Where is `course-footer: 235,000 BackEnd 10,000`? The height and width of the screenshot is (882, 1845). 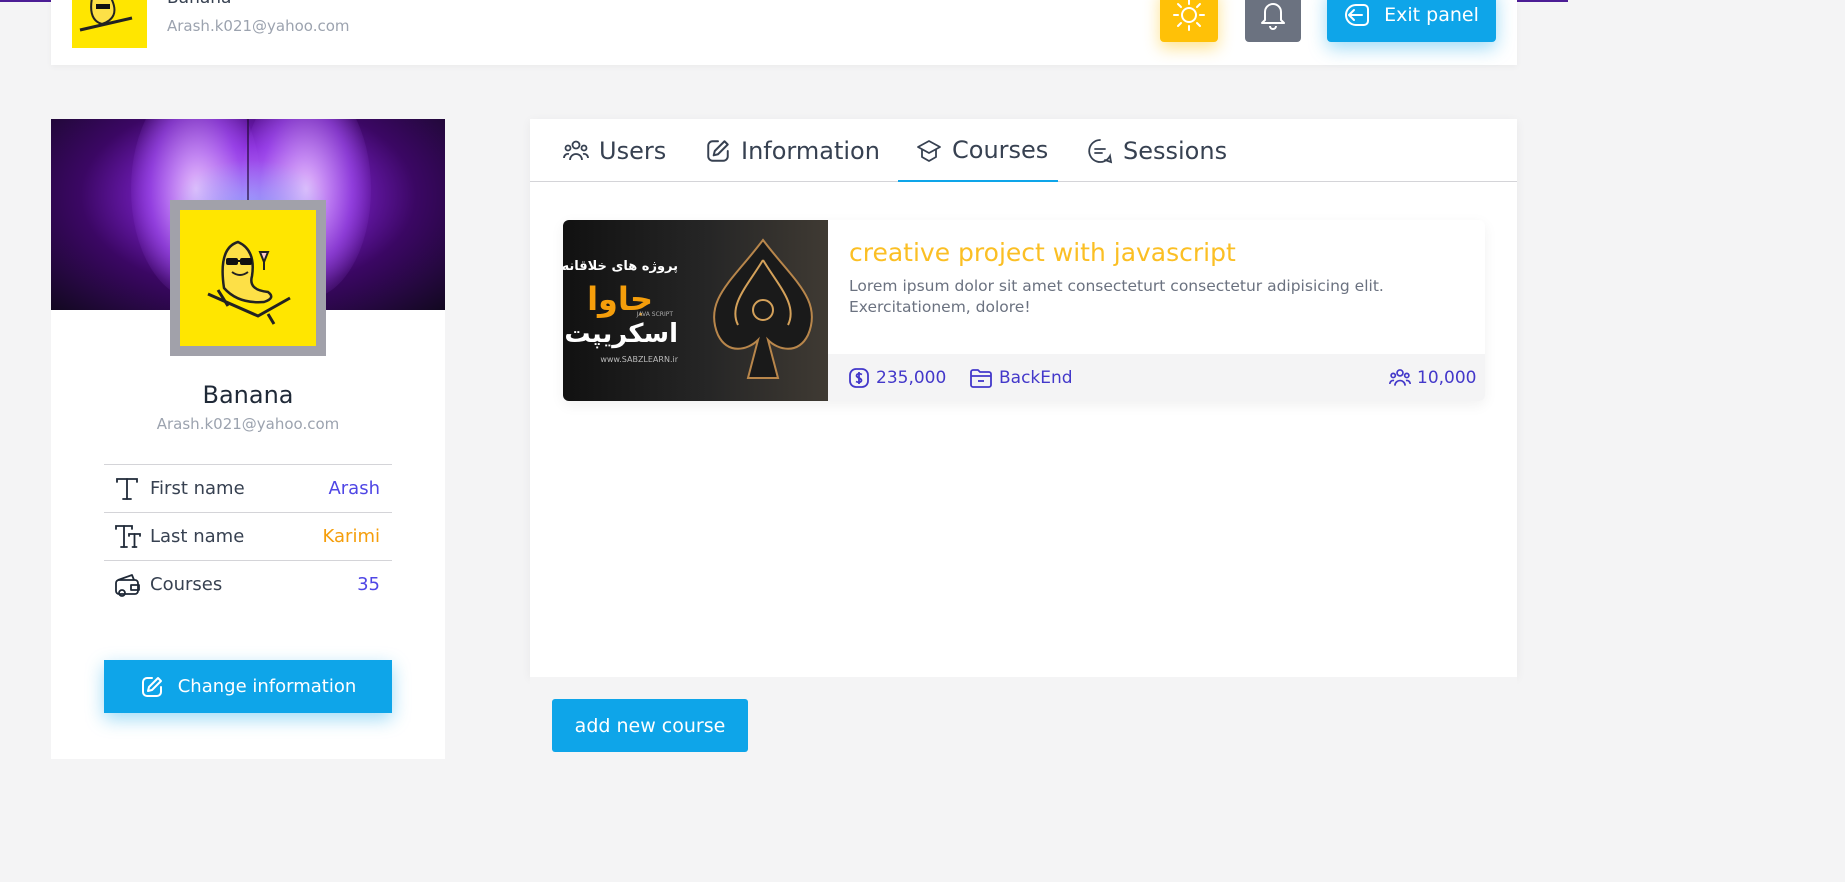
course-footer: 235,000 BackEnd 10,000 is located at coordinates (1156, 377).